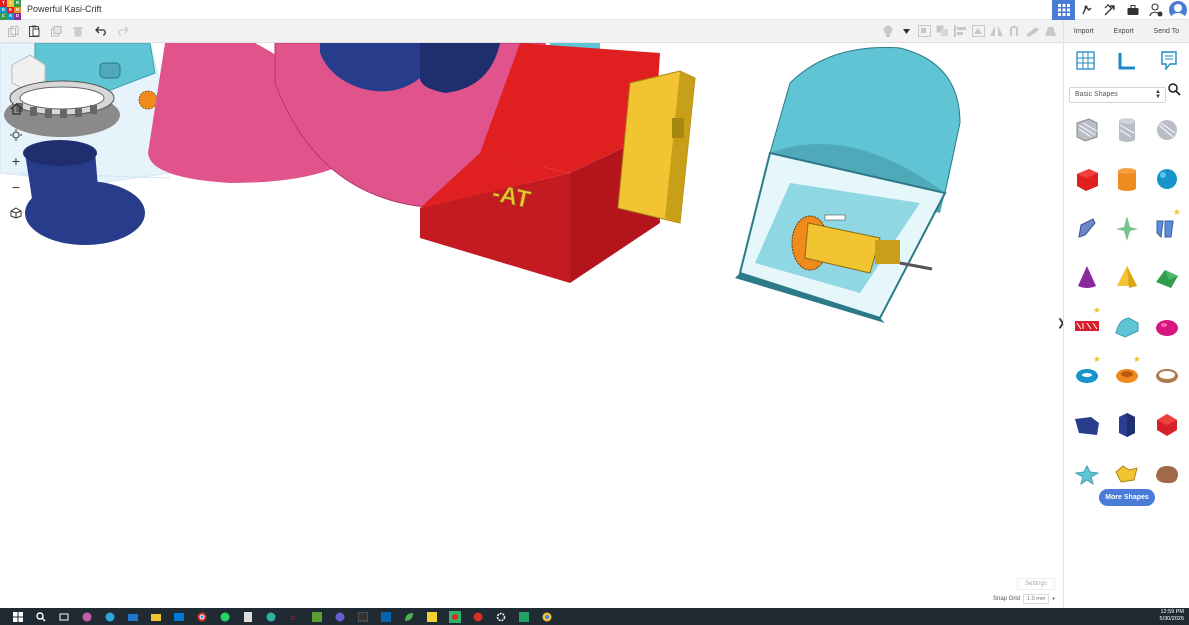 This screenshot has width=1189, height=625. Describe the element at coordinates (101, 31) in the screenshot. I see `undo-icon` at that location.